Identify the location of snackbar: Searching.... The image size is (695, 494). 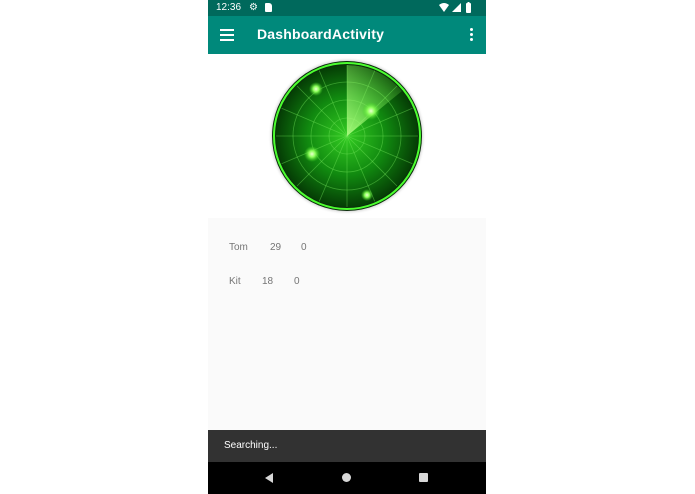
(347, 446).